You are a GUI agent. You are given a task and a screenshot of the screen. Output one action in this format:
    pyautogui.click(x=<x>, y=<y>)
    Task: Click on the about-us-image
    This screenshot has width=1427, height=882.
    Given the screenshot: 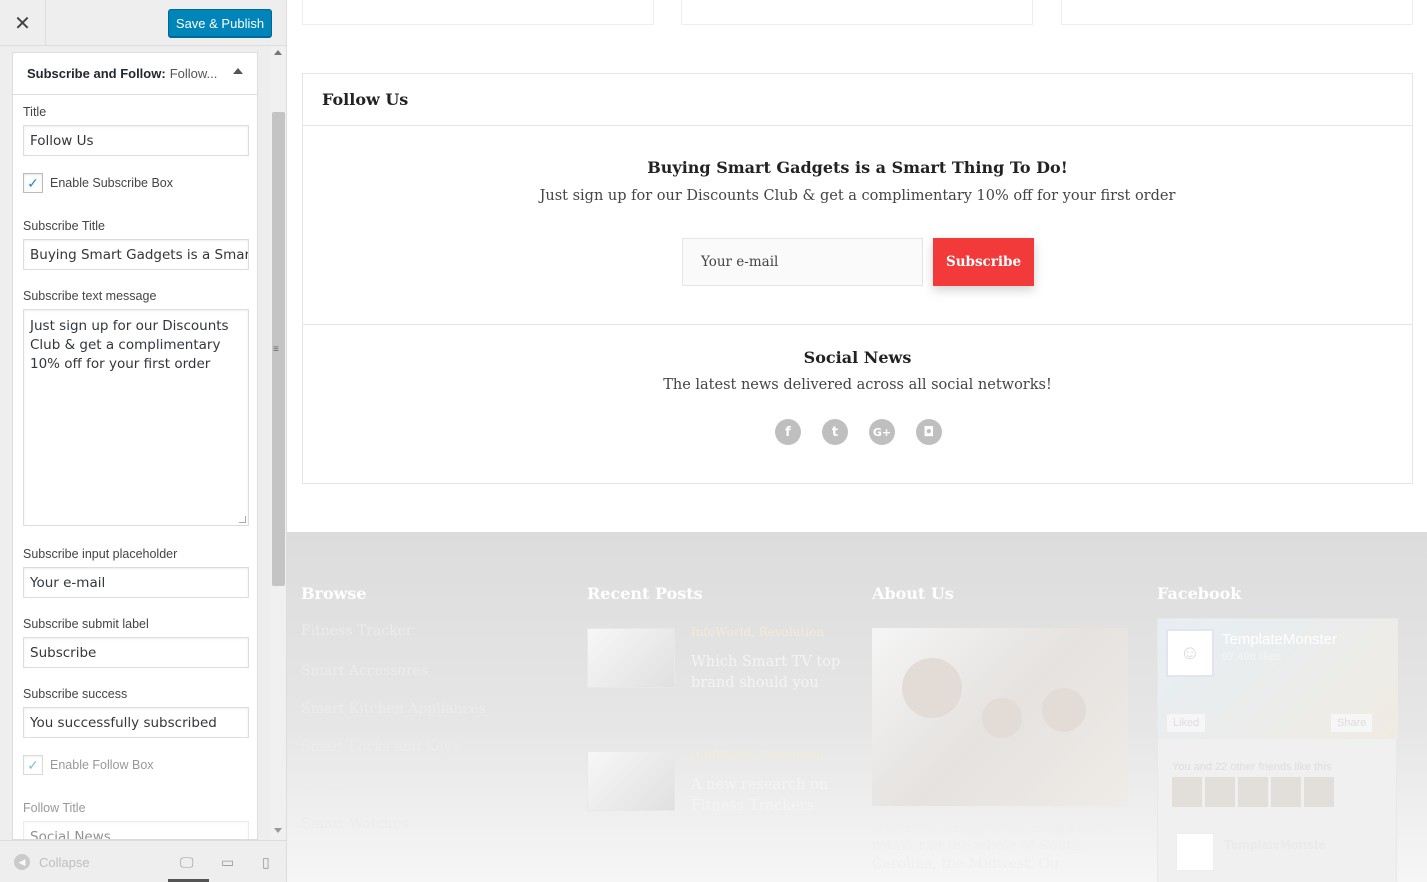 What is the action you would take?
    pyautogui.click(x=1000, y=717)
    